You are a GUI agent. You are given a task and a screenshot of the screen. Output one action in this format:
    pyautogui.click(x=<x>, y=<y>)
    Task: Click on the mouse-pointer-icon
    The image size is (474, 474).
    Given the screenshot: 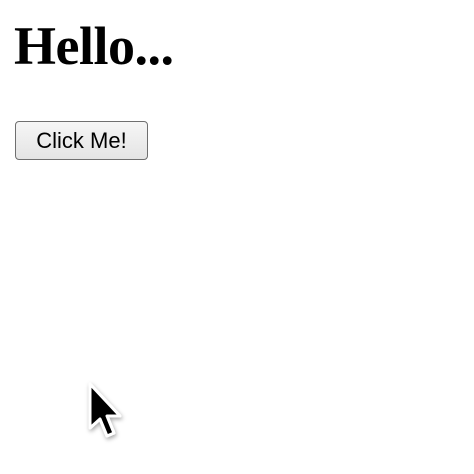 What is the action you would take?
    pyautogui.click(x=105, y=410)
    